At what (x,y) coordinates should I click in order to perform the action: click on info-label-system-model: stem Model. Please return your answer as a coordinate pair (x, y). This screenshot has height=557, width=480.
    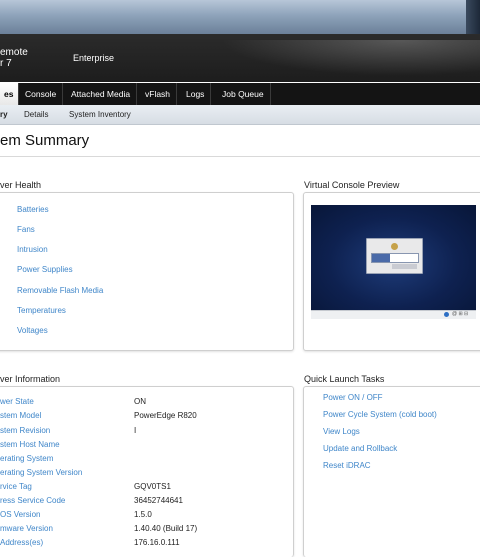
    Looking at the image, I should click on (21, 415).